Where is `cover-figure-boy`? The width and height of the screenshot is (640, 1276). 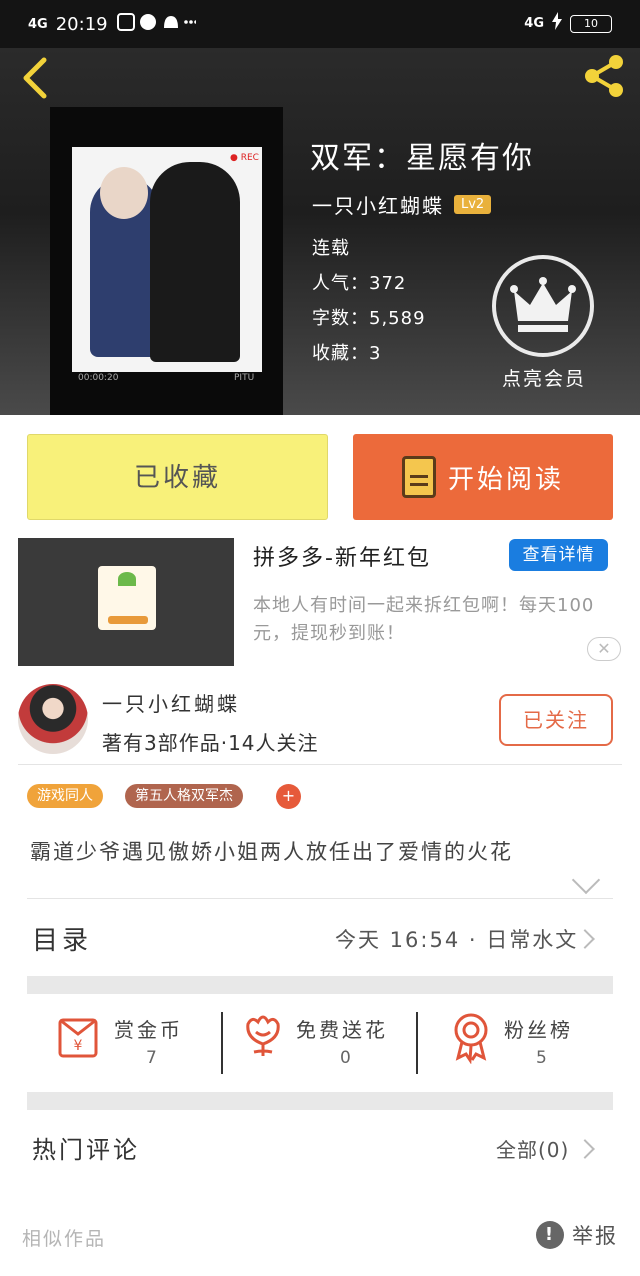 cover-figure-boy is located at coordinates (195, 262).